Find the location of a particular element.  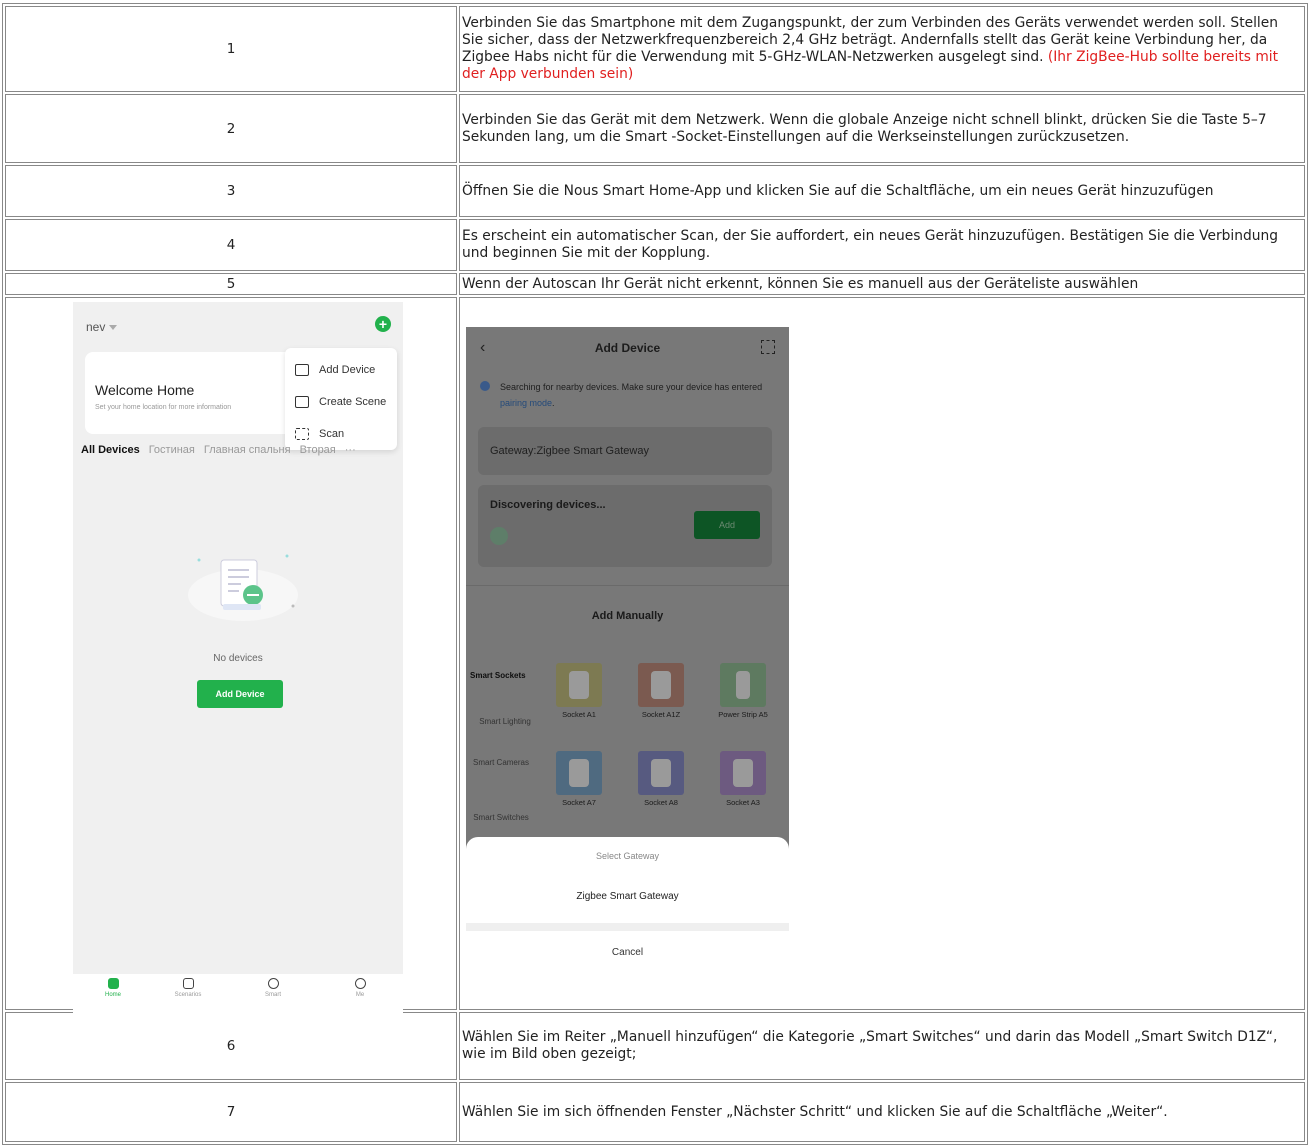

device-tile-socket-a3 is located at coordinates (743, 773).